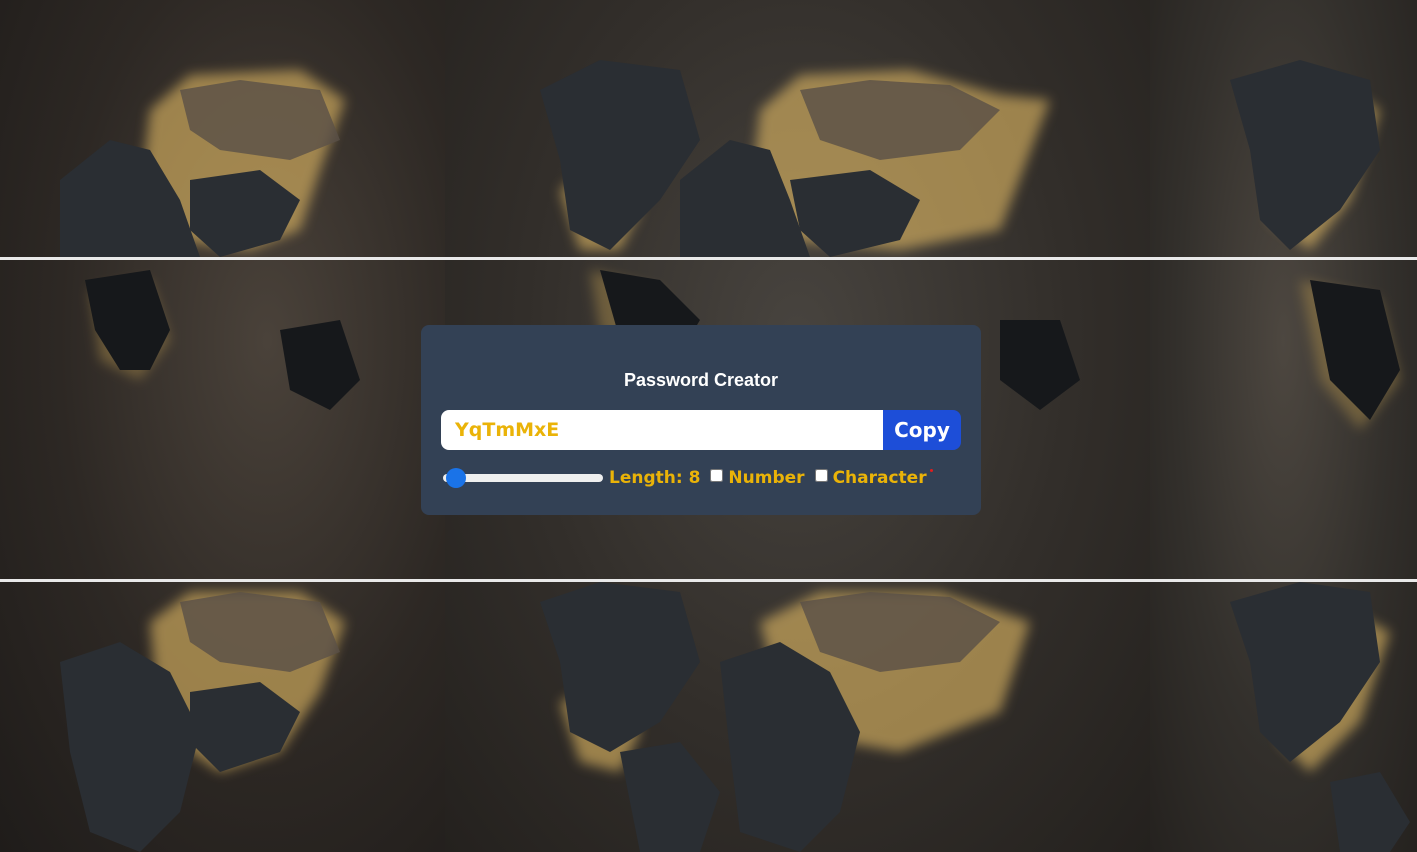  Describe the element at coordinates (701, 380) in the screenshot. I see `card-title: Password Creator` at that location.